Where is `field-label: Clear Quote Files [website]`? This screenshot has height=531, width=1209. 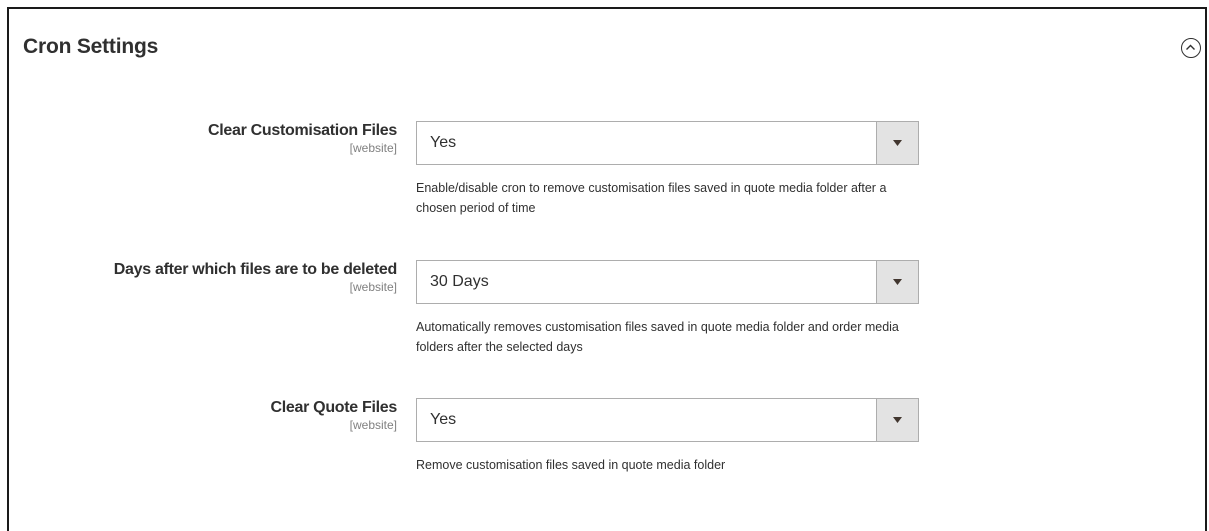
field-label: Clear Quote Files [website] is located at coordinates (334, 415).